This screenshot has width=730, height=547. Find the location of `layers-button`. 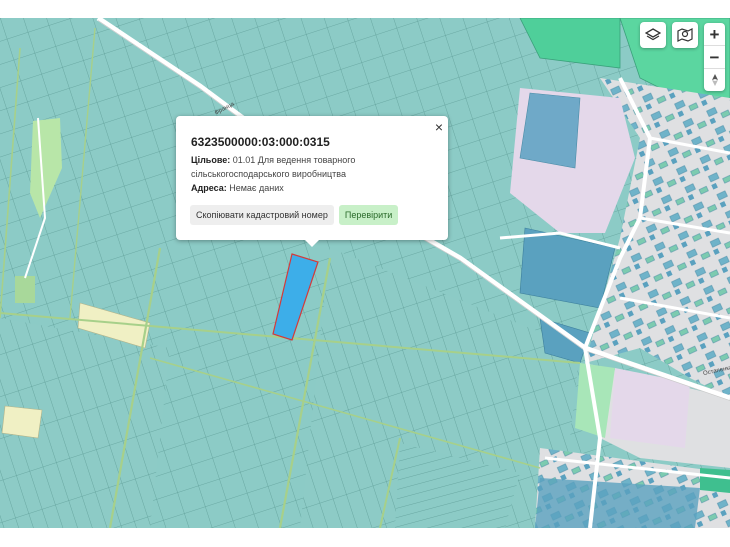

layers-button is located at coordinates (653, 35).